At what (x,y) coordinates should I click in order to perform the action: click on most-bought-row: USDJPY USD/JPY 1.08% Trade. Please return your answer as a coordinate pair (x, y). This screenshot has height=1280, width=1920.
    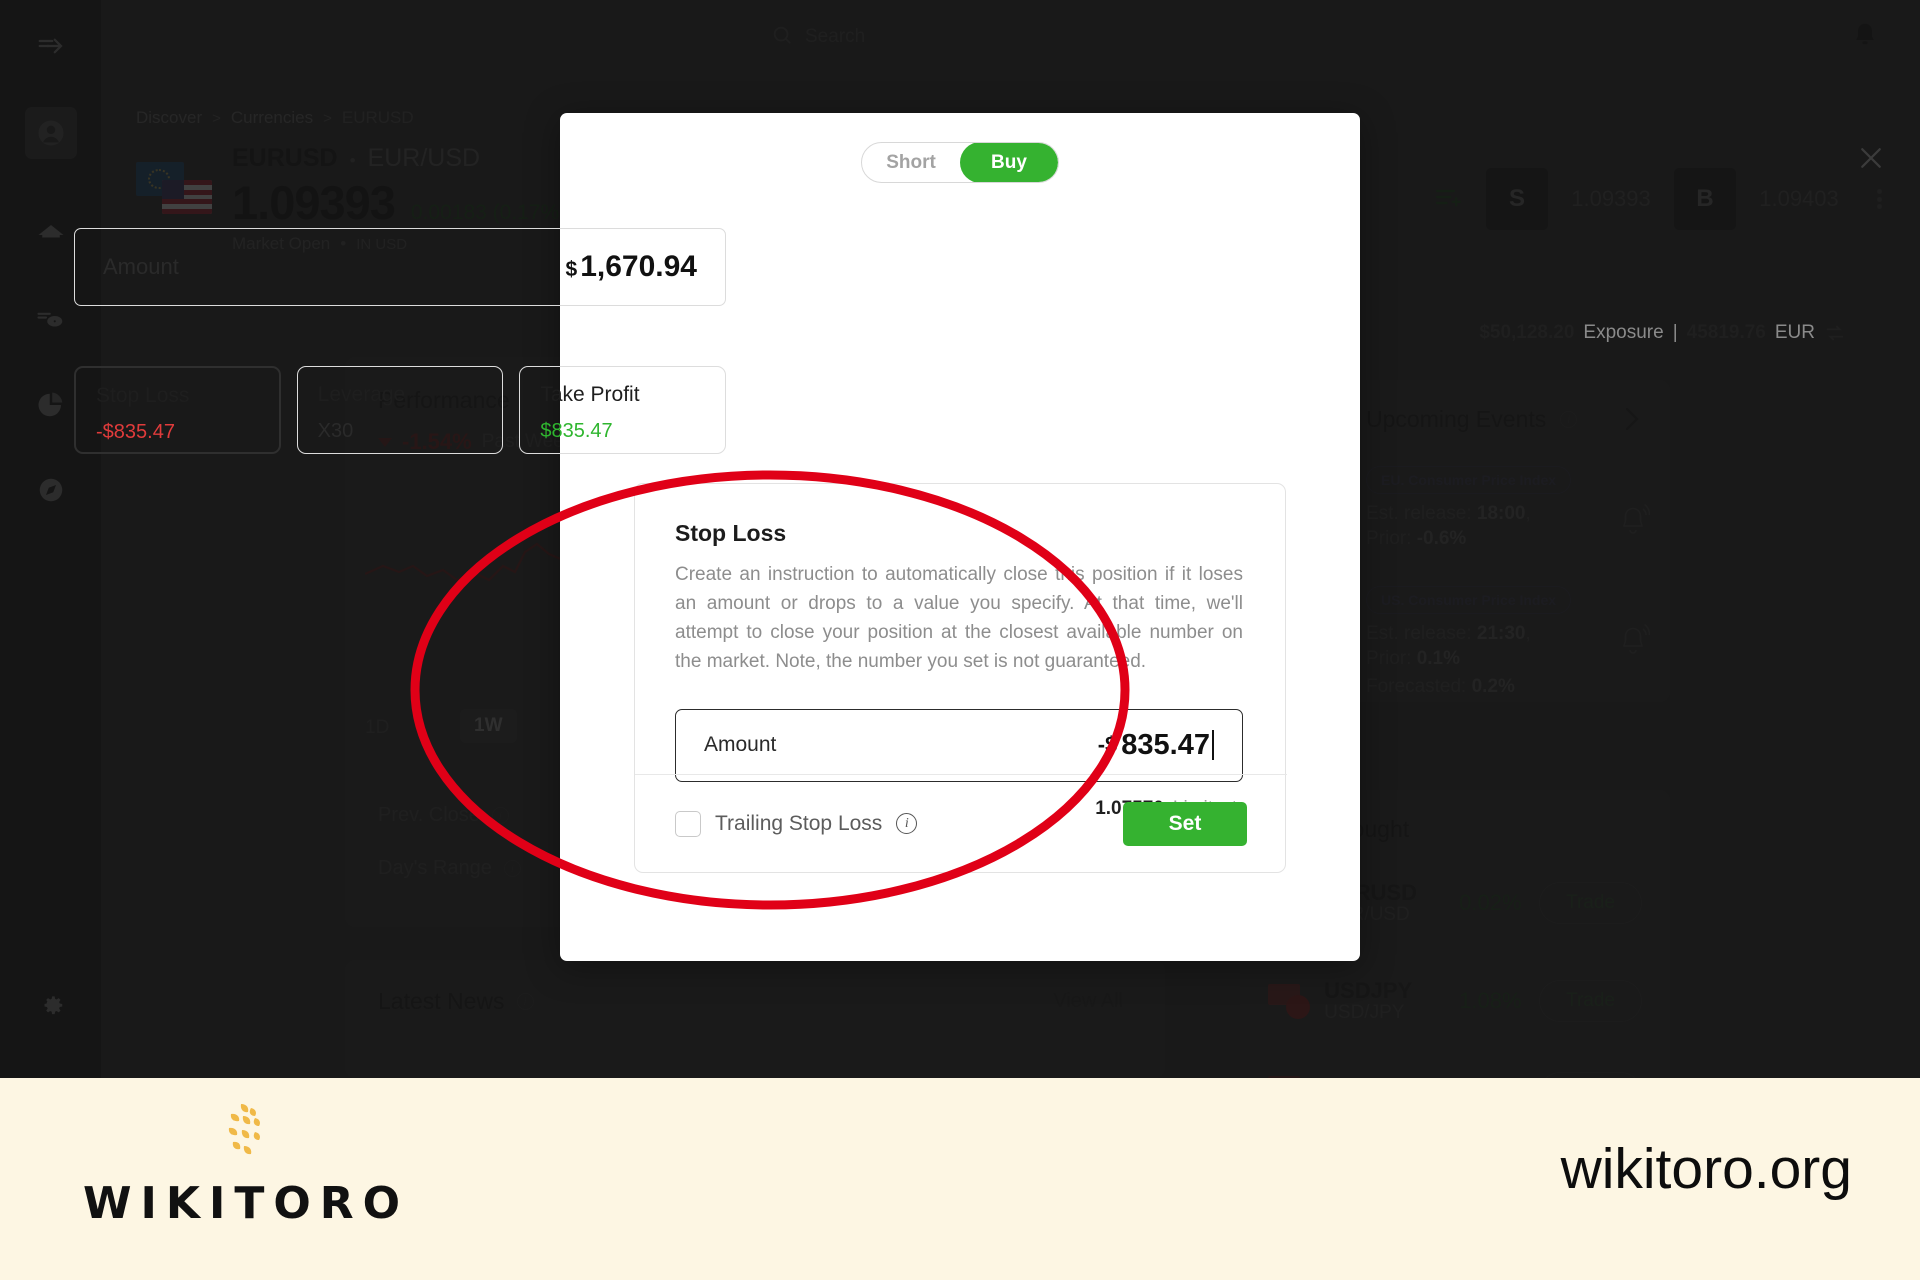
    Looking at the image, I should click on (1455, 1001).